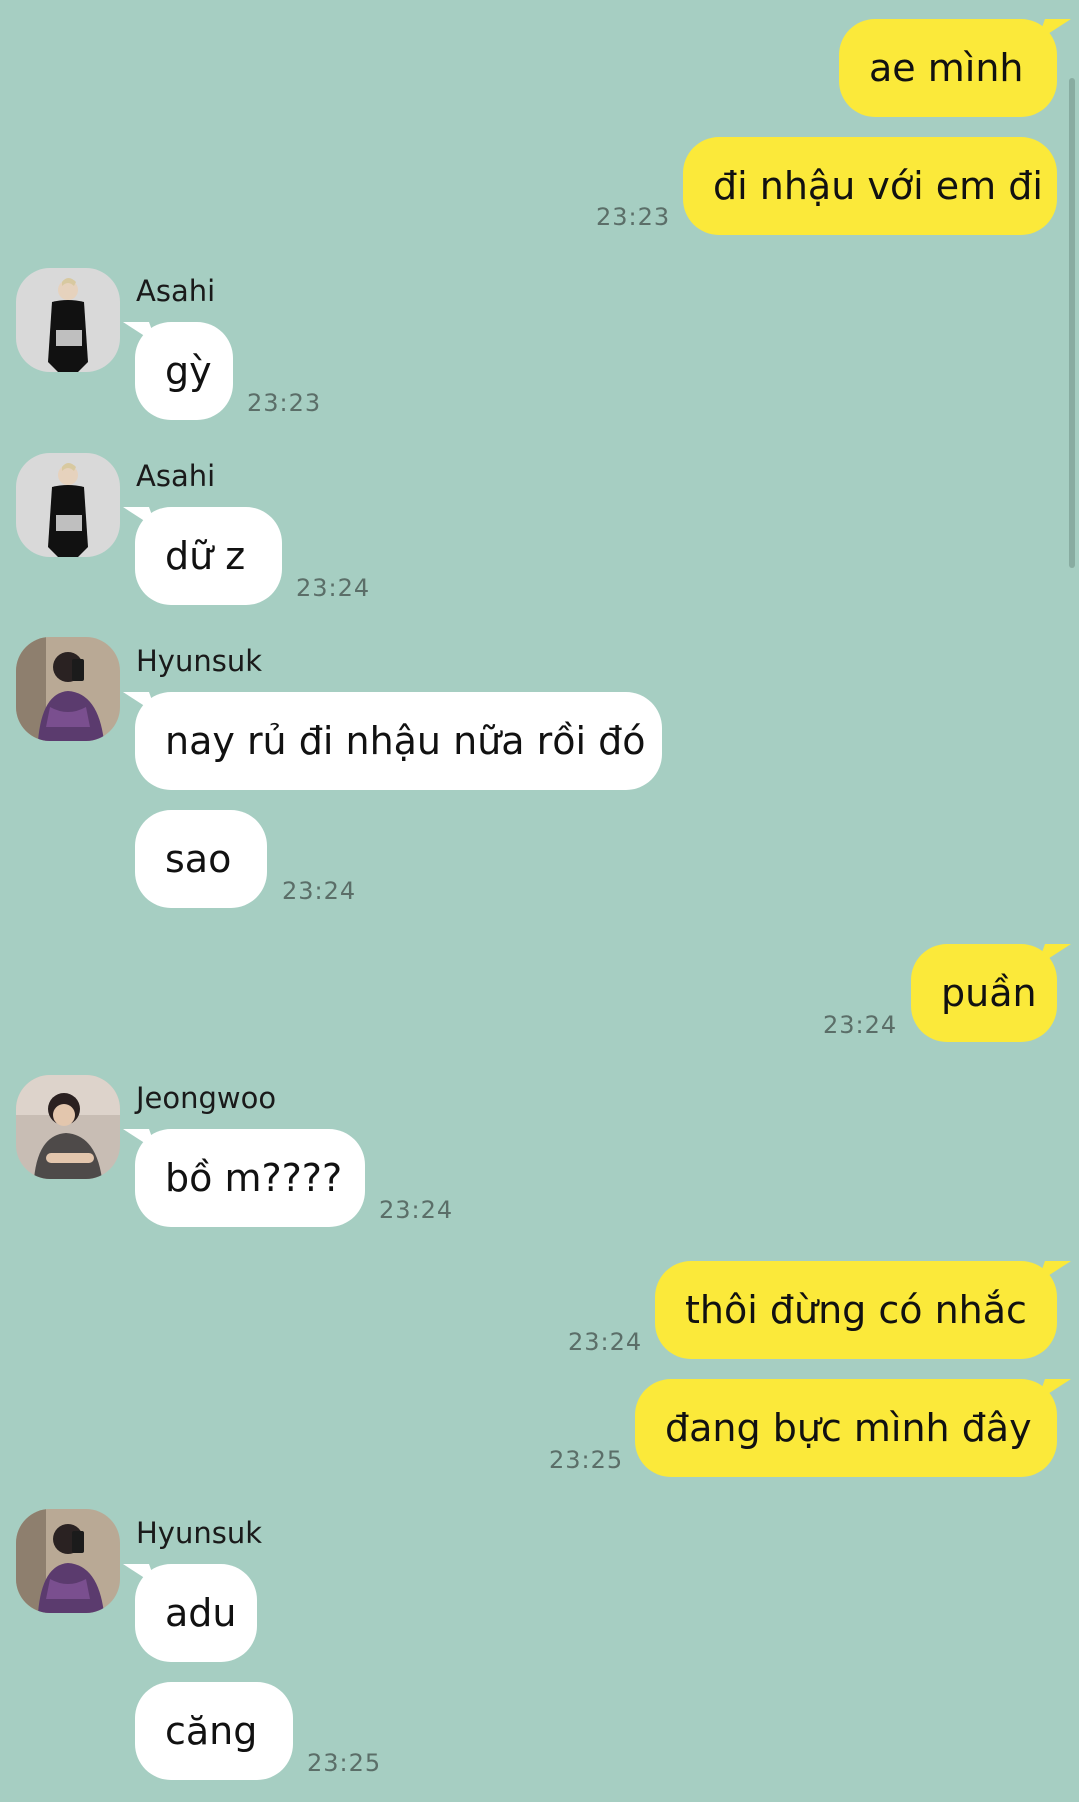 The height and width of the screenshot is (1802, 1079). I want to click on message-bubble-outgoing: thôi đừng có nhắc, so click(856, 1310).